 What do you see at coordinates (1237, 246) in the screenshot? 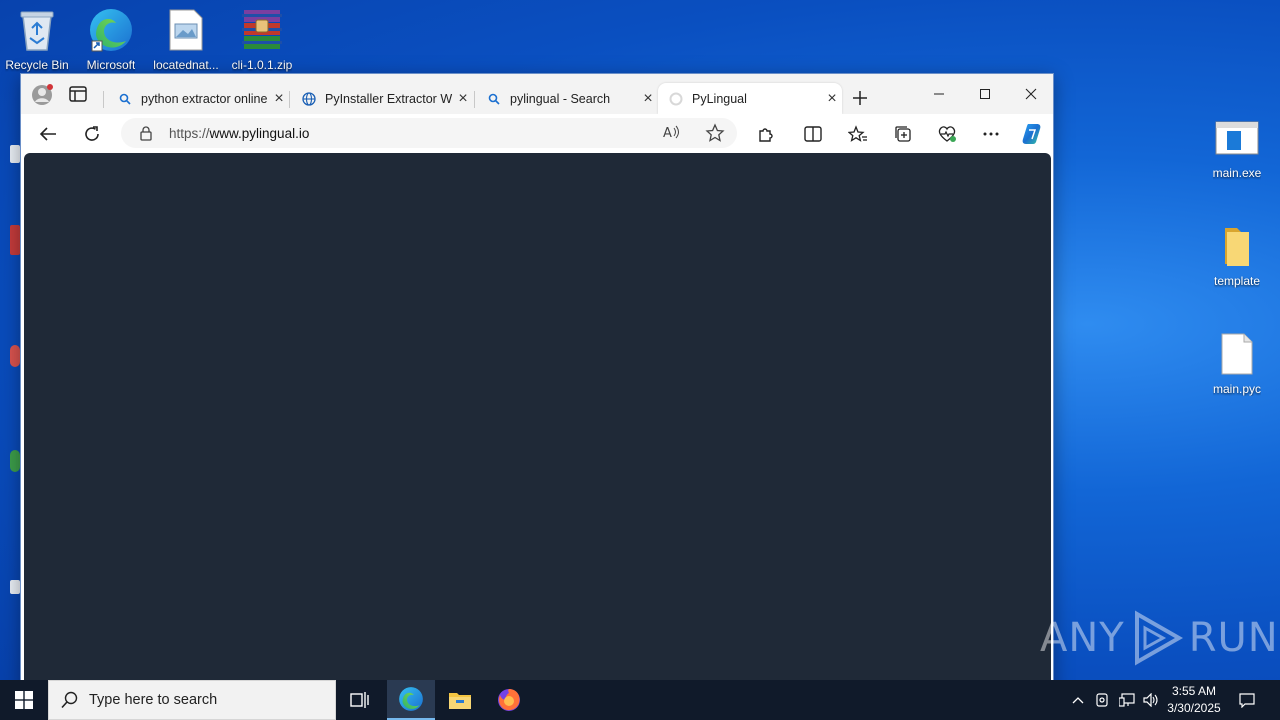
I see `folder-icon` at bounding box center [1237, 246].